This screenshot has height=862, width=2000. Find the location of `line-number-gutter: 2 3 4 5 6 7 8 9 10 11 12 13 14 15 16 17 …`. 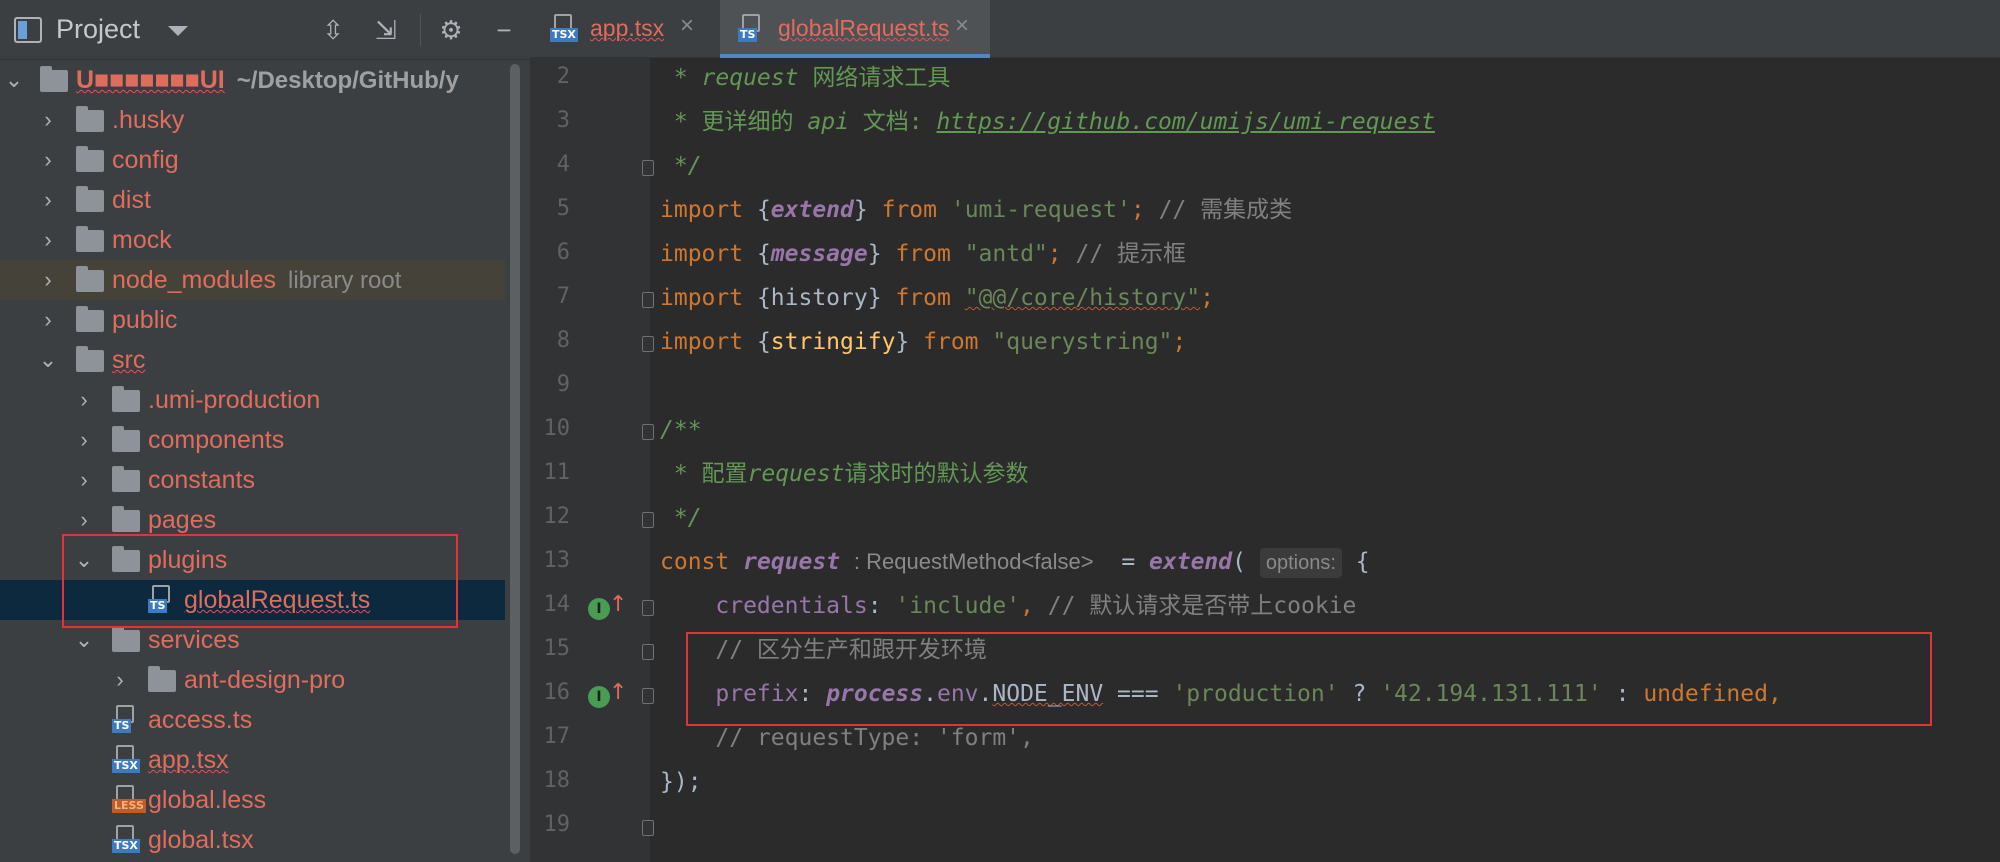

line-number-gutter: 2 3 4 5 6 7 8 9 10 11 12 13 14 15 16 17 … is located at coordinates (592, 460).